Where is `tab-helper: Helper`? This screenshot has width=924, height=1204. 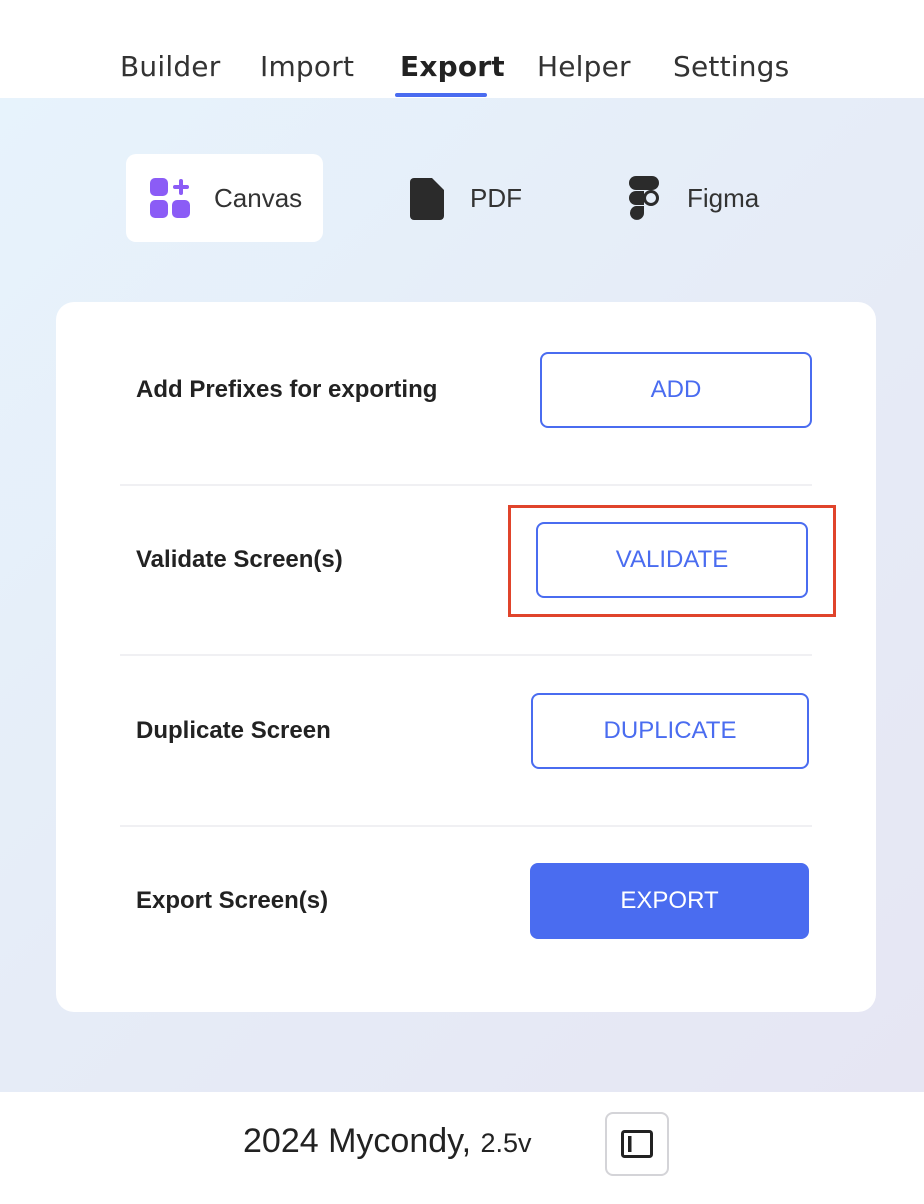
tab-helper: Helper is located at coordinates (584, 66).